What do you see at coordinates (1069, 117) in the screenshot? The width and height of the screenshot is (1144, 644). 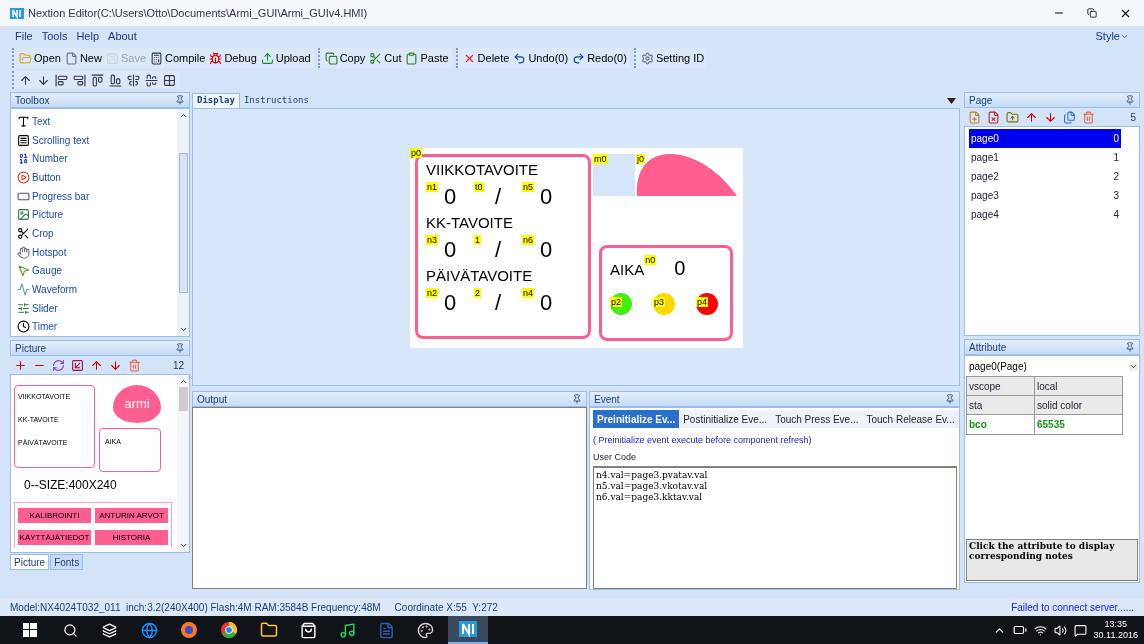 I see `files-icon` at bounding box center [1069, 117].